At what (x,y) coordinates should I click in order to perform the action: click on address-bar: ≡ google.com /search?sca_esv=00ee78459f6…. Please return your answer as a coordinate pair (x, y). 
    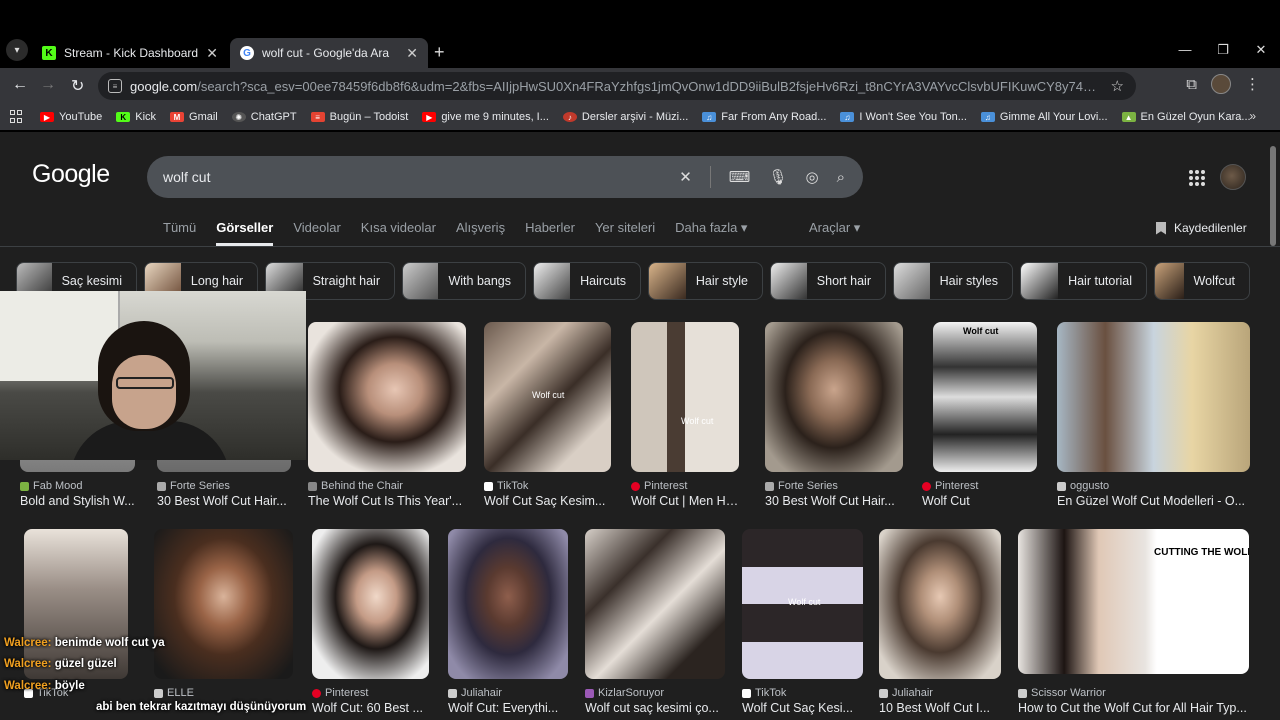
    Looking at the image, I should click on (617, 86).